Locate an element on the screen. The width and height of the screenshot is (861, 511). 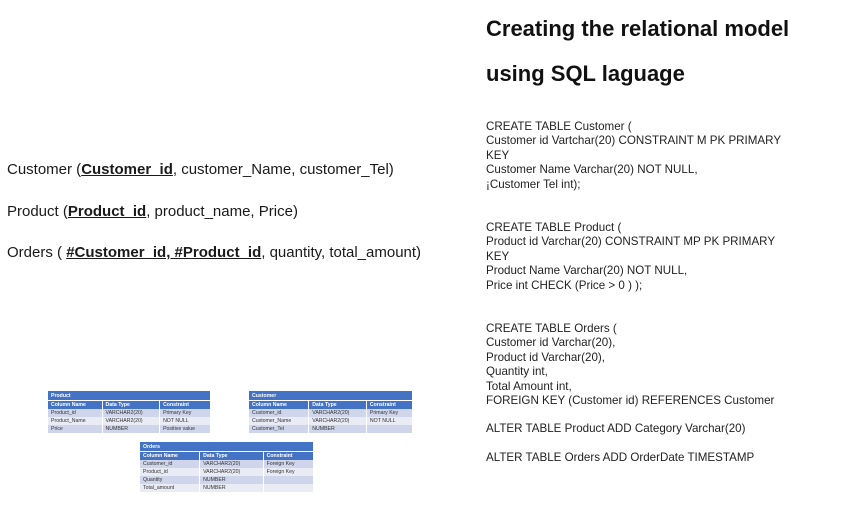
table-row: Customer_id VARCHAR2(20) Foreign Key is located at coordinates (227, 464).